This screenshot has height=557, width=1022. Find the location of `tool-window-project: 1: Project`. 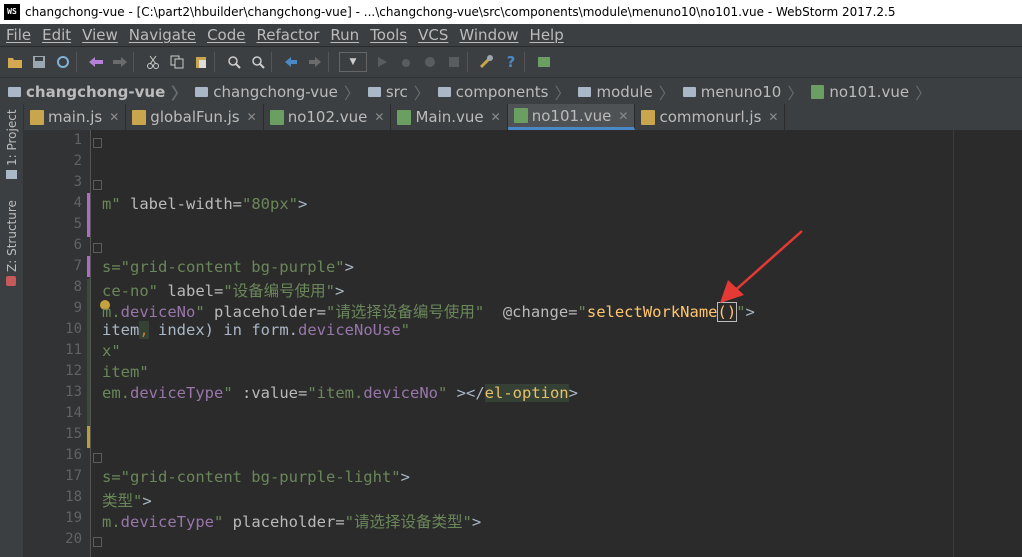

tool-window-project: 1: Project is located at coordinates (12, 137).